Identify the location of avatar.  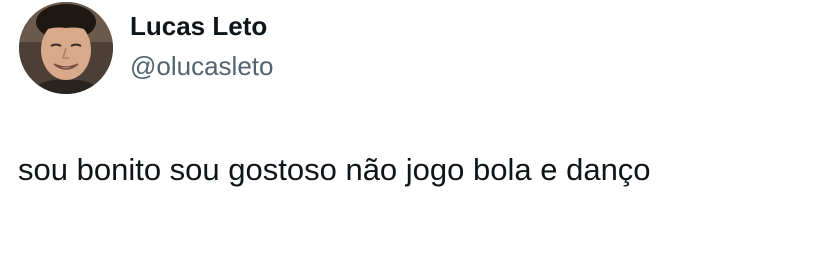
(66, 48).